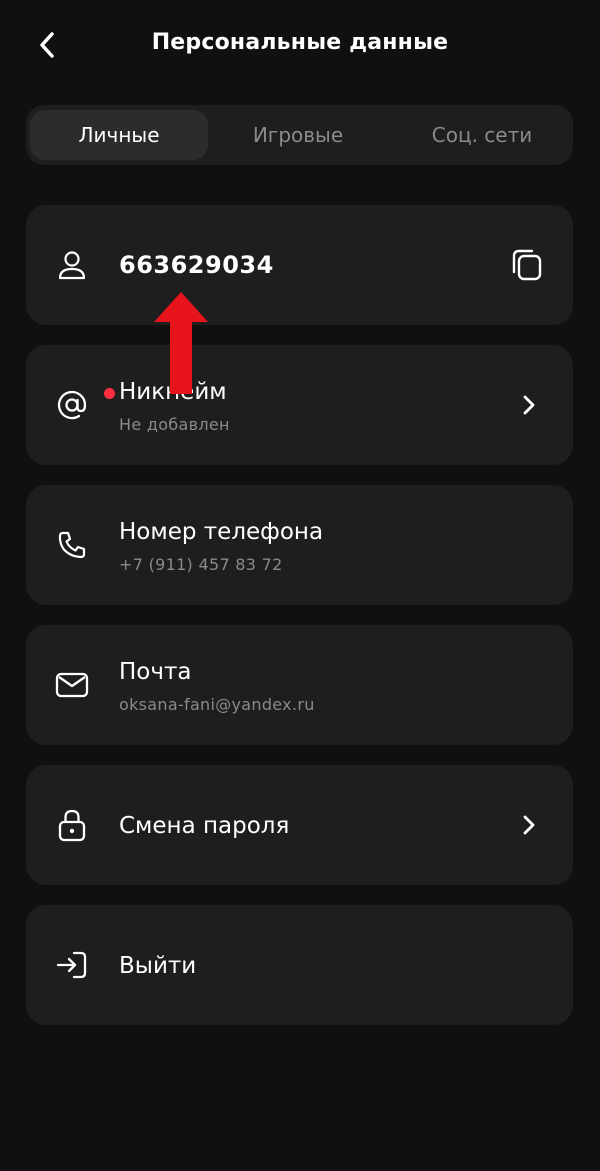  I want to click on tab-social: Соц. сети, so click(482, 135).